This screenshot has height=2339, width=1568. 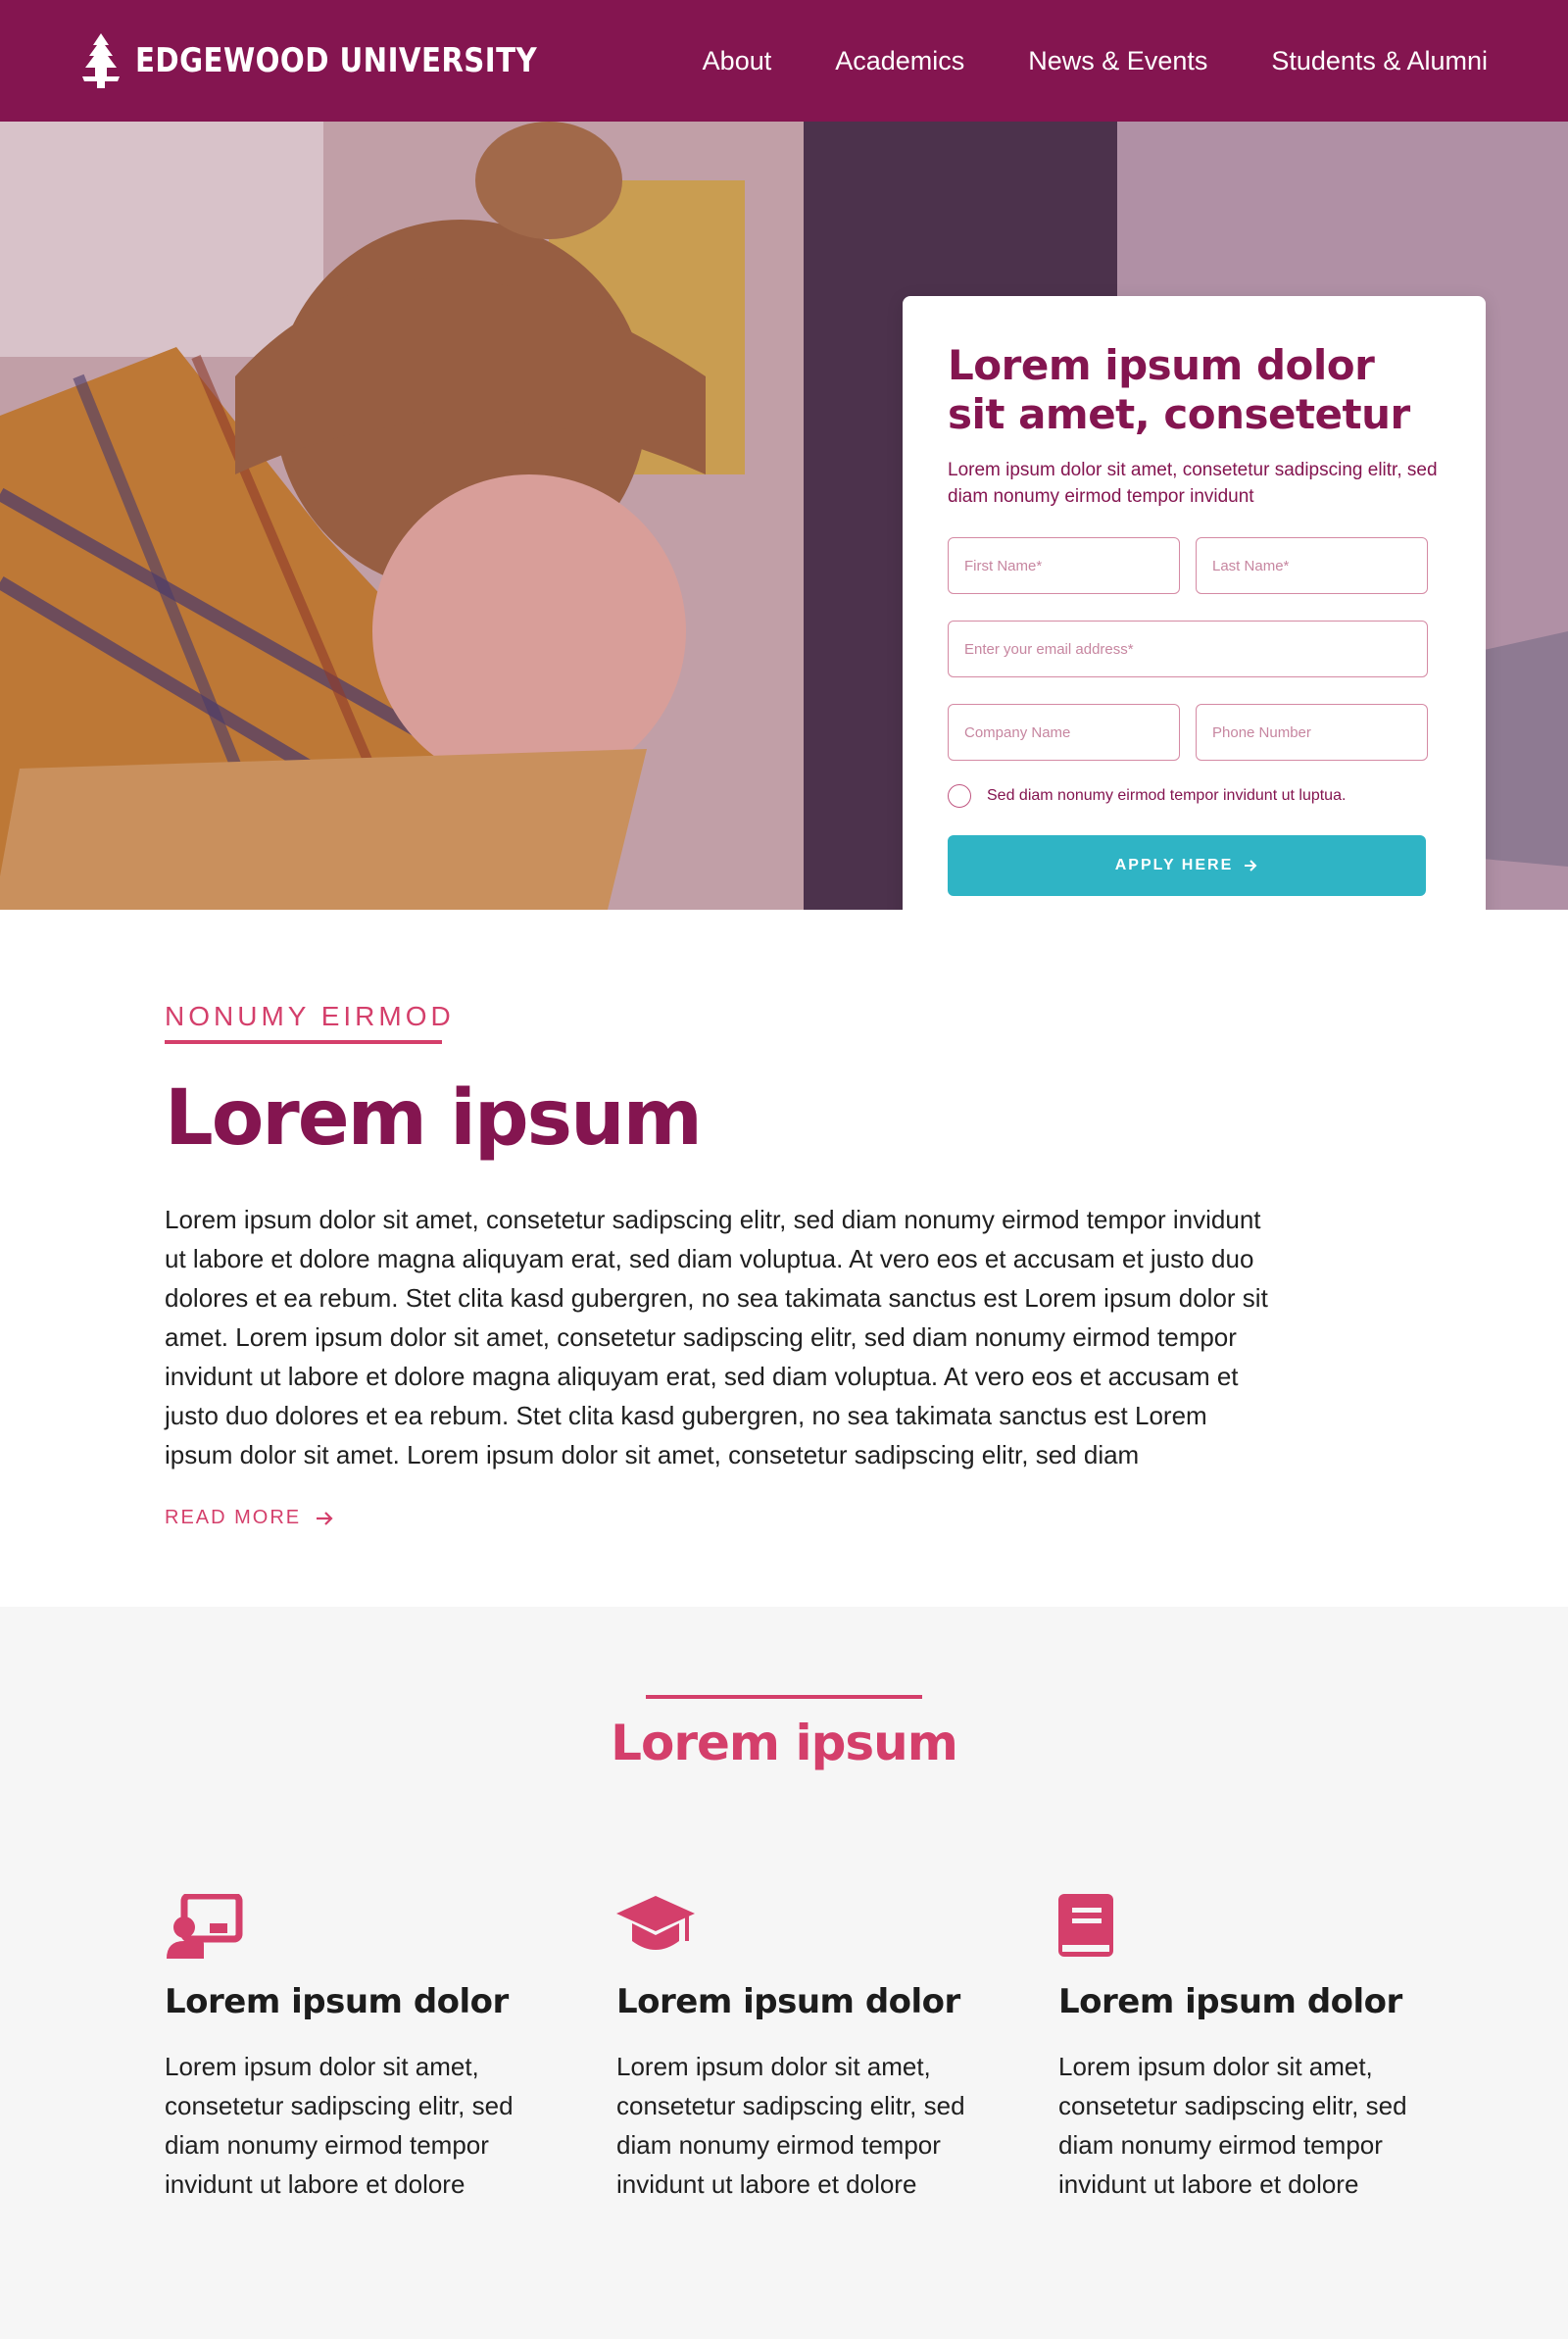 What do you see at coordinates (1312, 732) in the screenshot?
I see `phone-number-field` at bounding box center [1312, 732].